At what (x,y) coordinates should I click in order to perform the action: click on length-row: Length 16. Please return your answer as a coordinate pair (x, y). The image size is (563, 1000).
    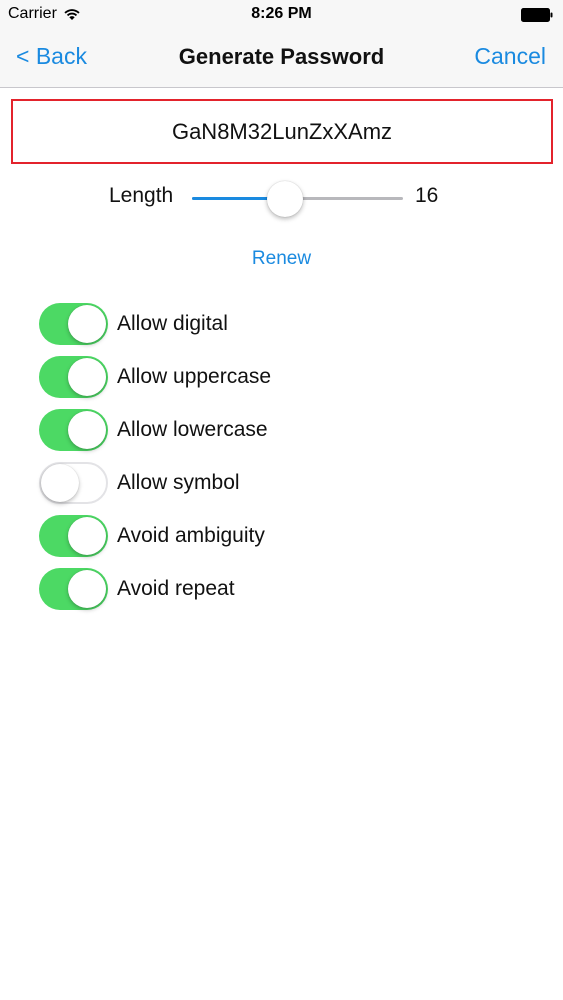
    Looking at the image, I should click on (281, 198).